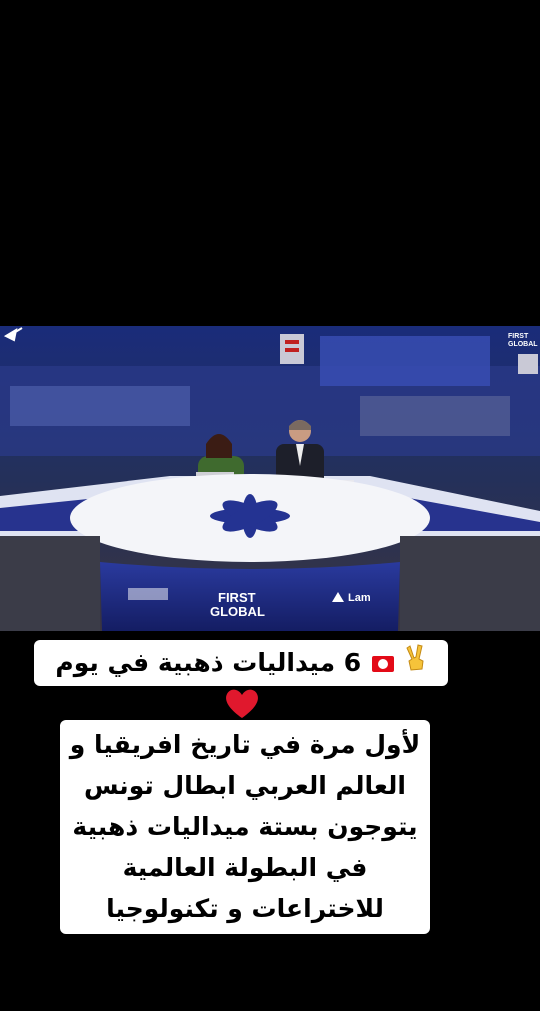 The image size is (540, 1011). What do you see at coordinates (382, 664) in the screenshot?
I see `tunisia-flag-icon` at bounding box center [382, 664].